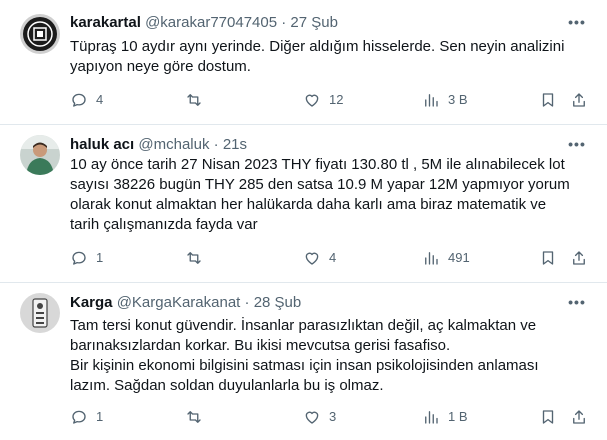 This screenshot has height=440, width=607. I want to click on tweet-header: haluk acı @mchaluk · 21s, so click(314, 145).